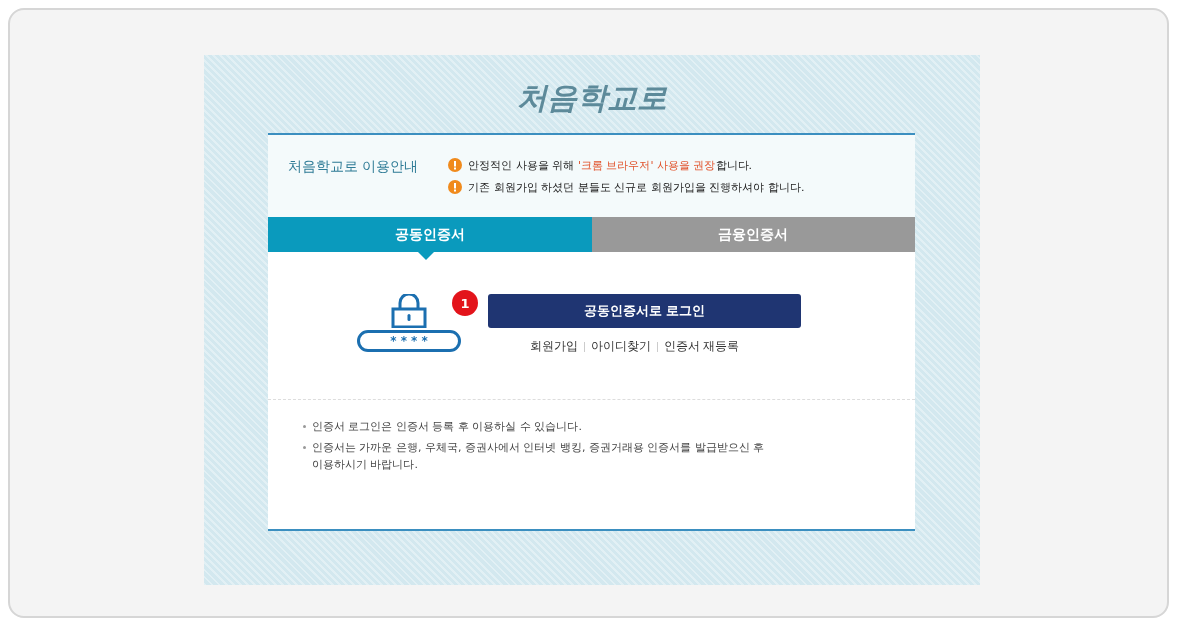 The image size is (1177, 626). Describe the element at coordinates (409, 341) in the screenshot. I see `password-field-icon: * * * *` at that location.